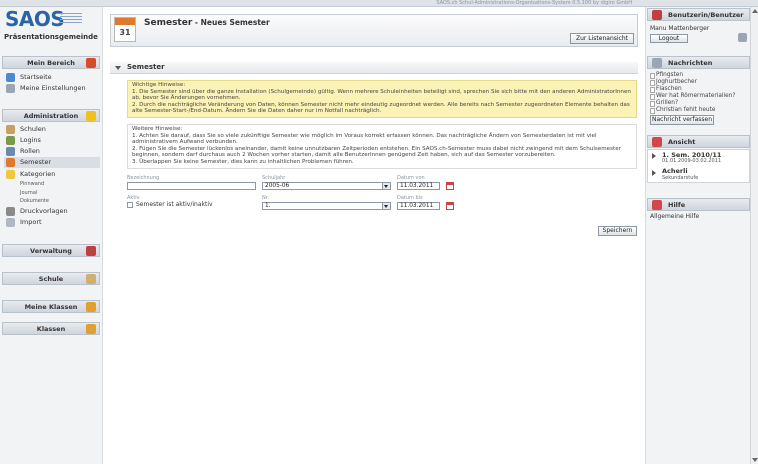 The height and width of the screenshot is (464, 758). I want to click on sidebar-header-verwaltung: Verwaltung, so click(51, 250).